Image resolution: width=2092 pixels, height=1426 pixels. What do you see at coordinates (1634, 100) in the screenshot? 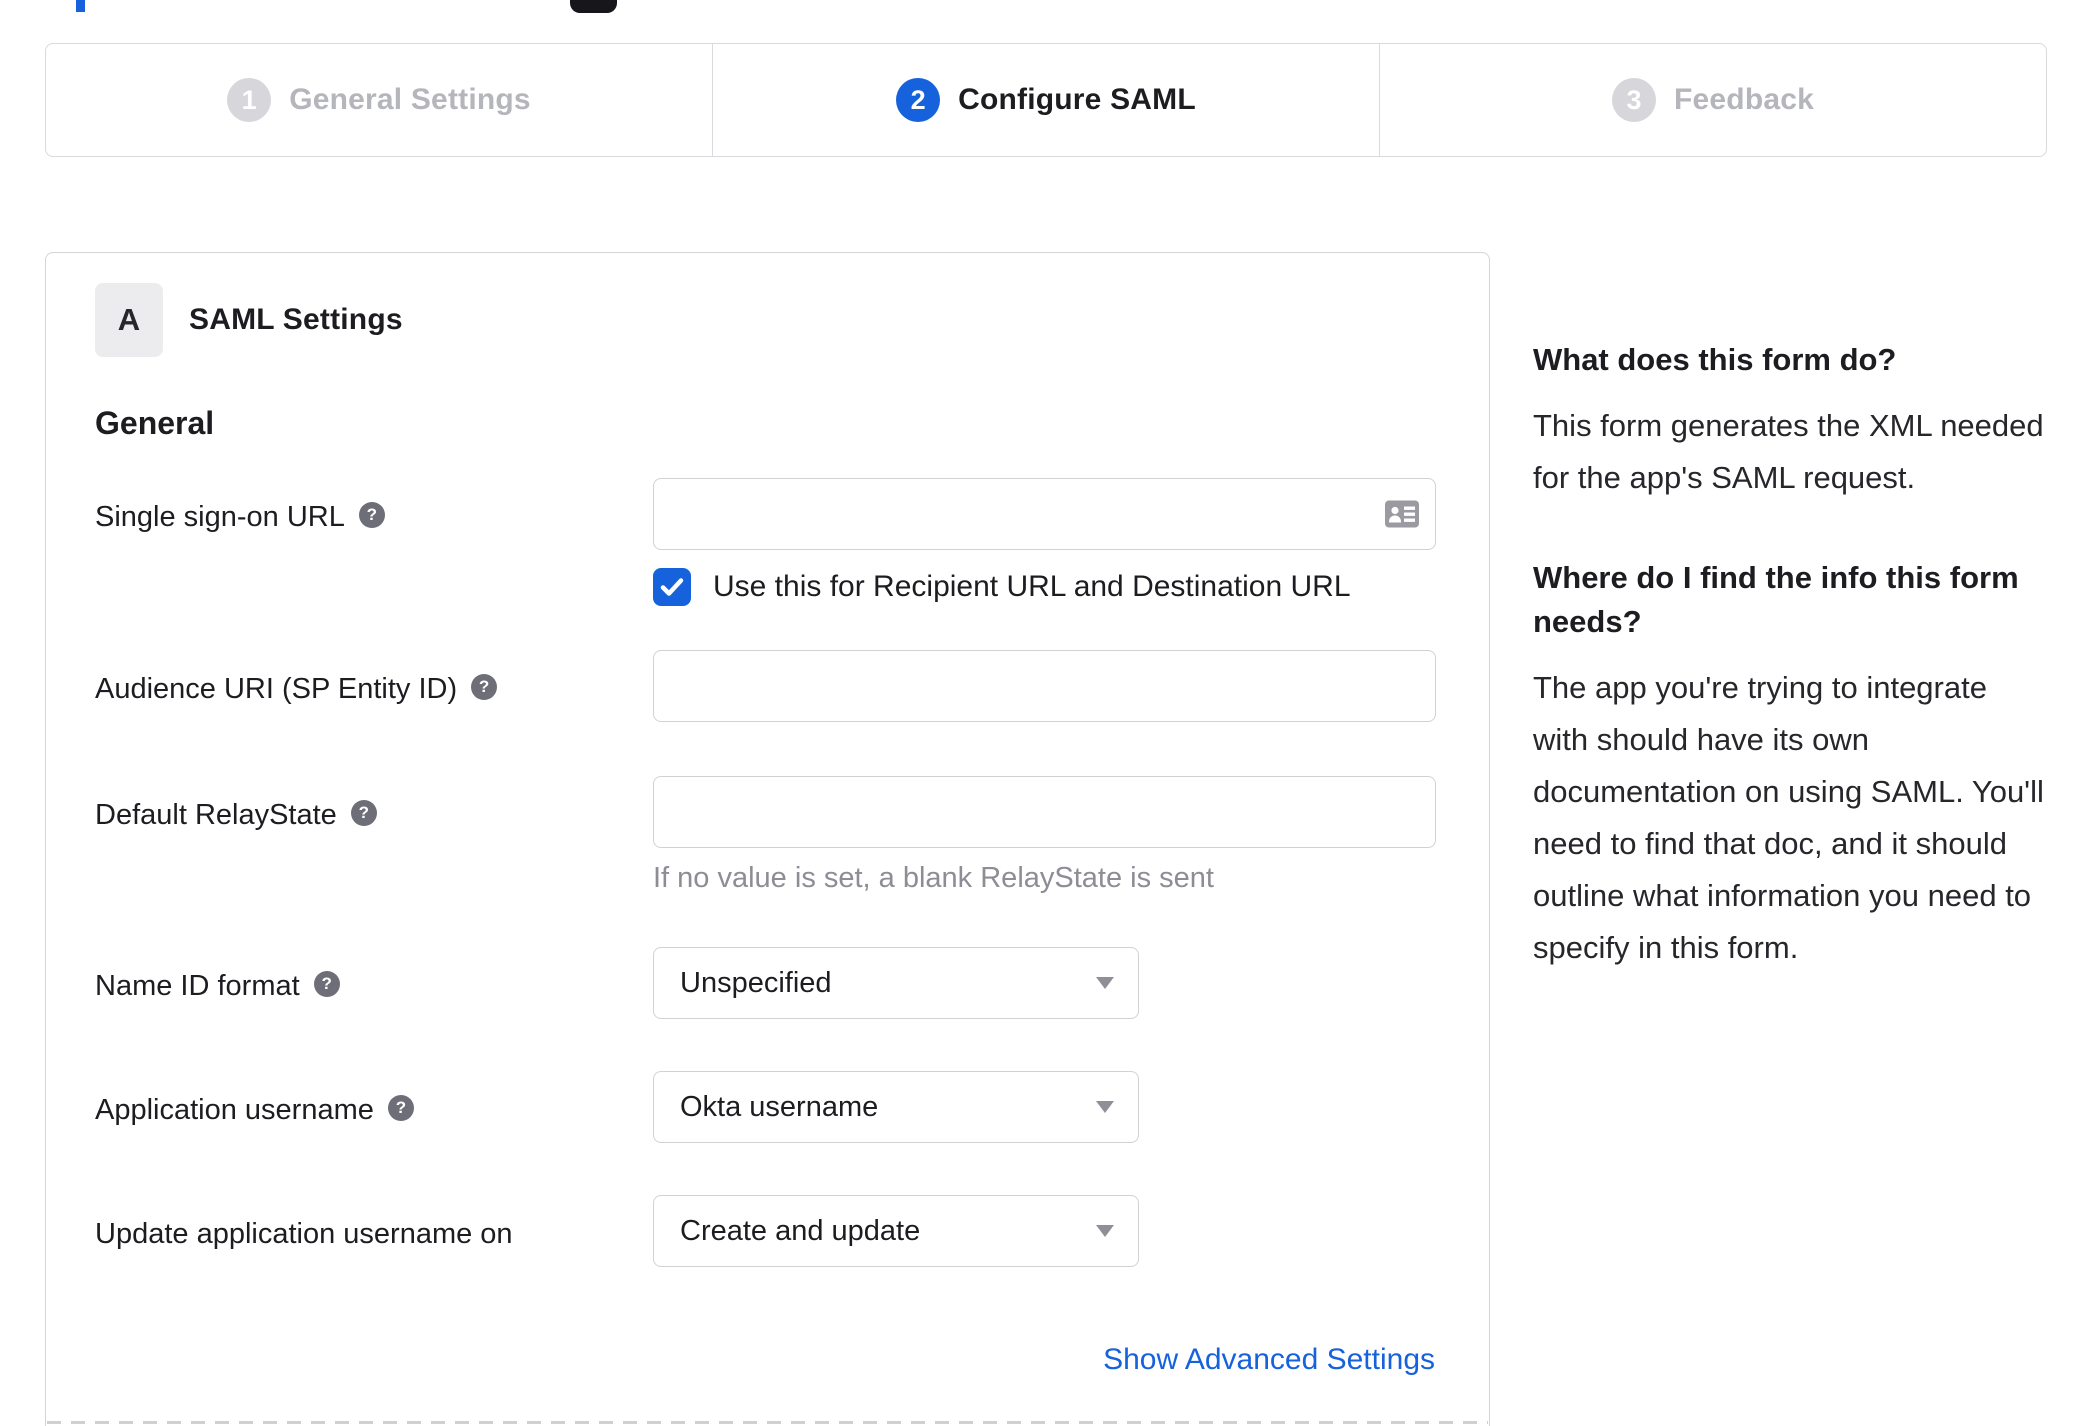
I see `step-3-number-badge: 3` at bounding box center [1634, 100].